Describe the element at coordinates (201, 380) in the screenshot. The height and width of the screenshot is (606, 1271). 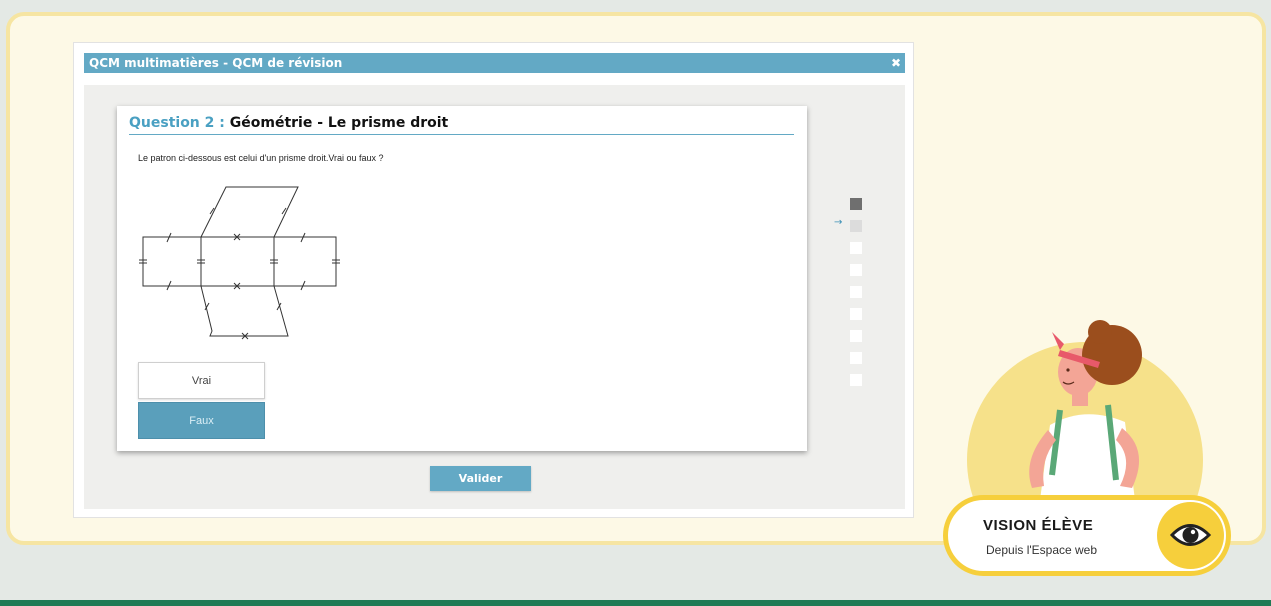
I see `answer-vrai-button: Vrai` at that location.